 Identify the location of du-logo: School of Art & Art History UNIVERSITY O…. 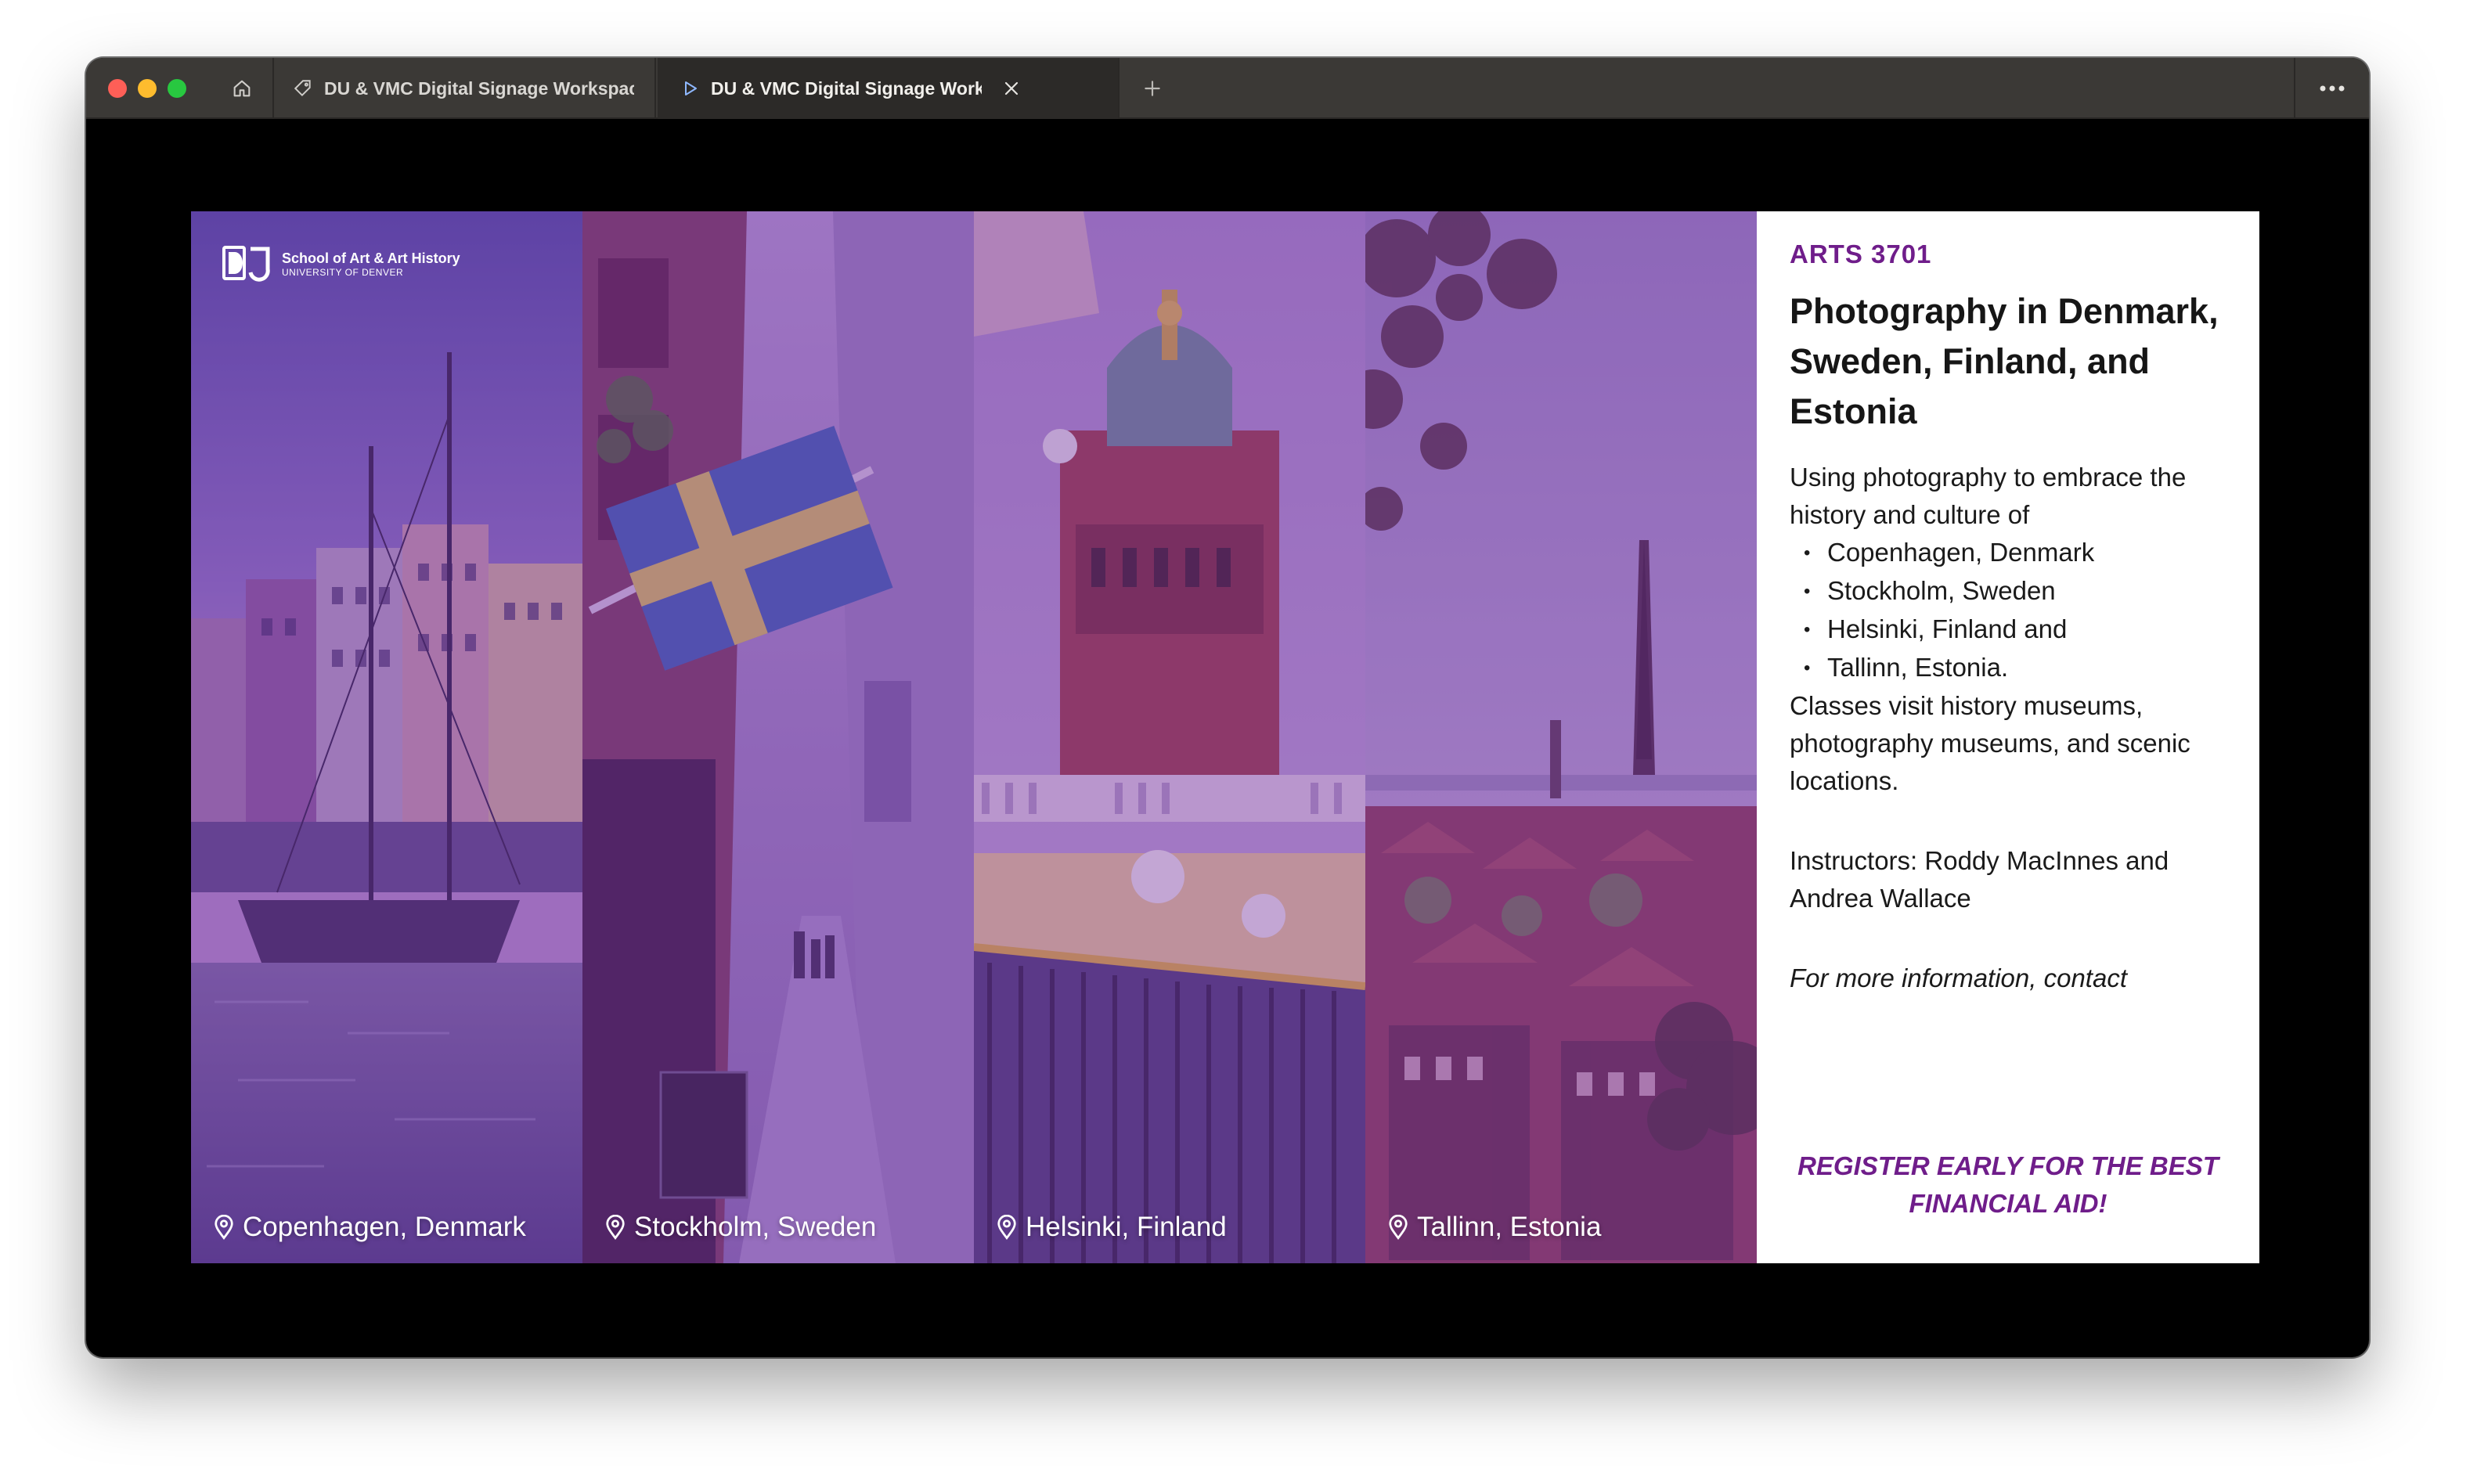
(341, 264).